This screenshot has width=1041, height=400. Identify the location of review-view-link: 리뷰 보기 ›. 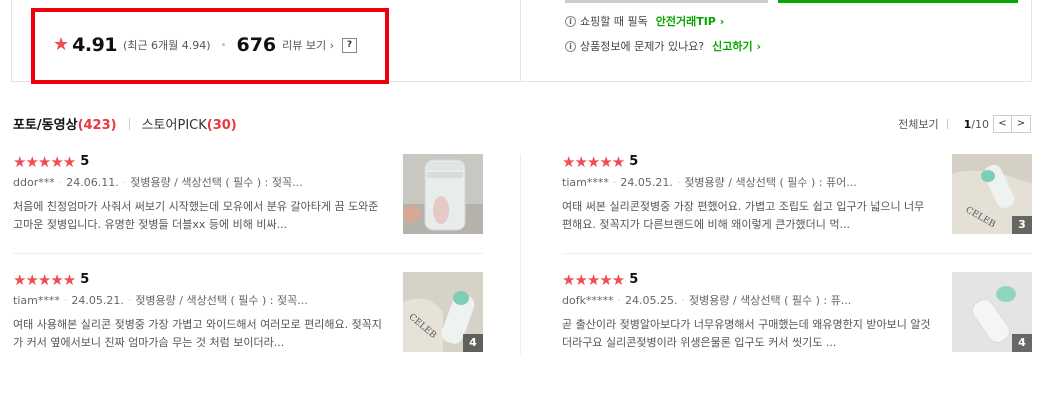
(308, 45).